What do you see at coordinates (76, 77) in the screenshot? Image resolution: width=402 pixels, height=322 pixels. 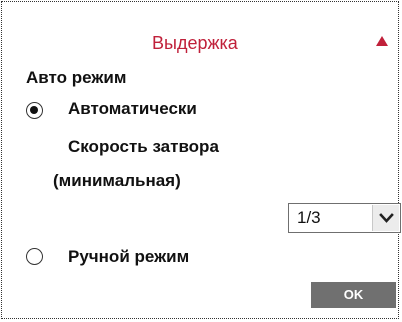 I see `auto-mode-section-label: Авто режим` at bounding box center [76, 77].